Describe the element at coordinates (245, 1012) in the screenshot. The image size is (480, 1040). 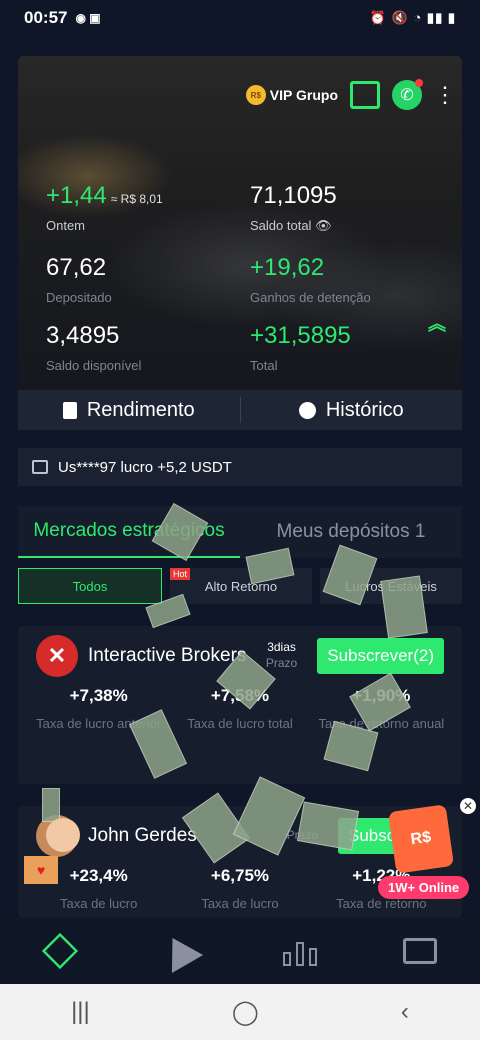
I see `home-button: ◯` at that location.